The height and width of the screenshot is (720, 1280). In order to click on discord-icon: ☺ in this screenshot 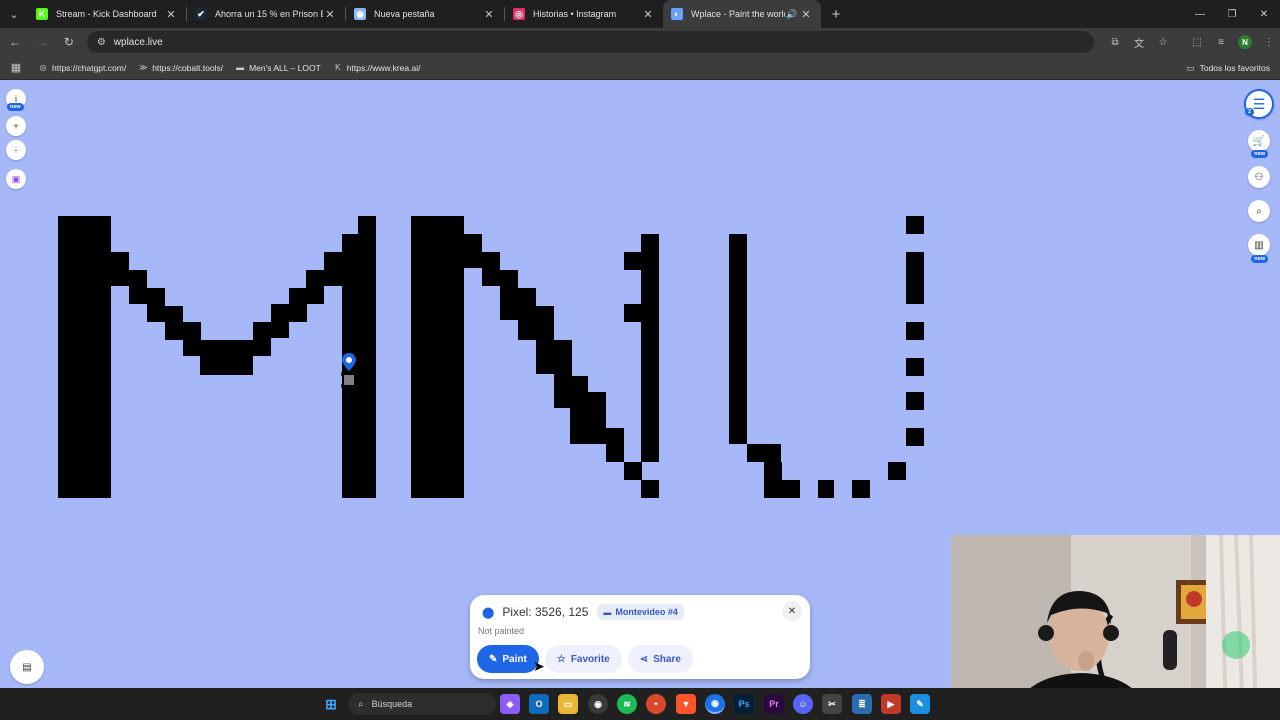, I will do `click(803, 704)`.